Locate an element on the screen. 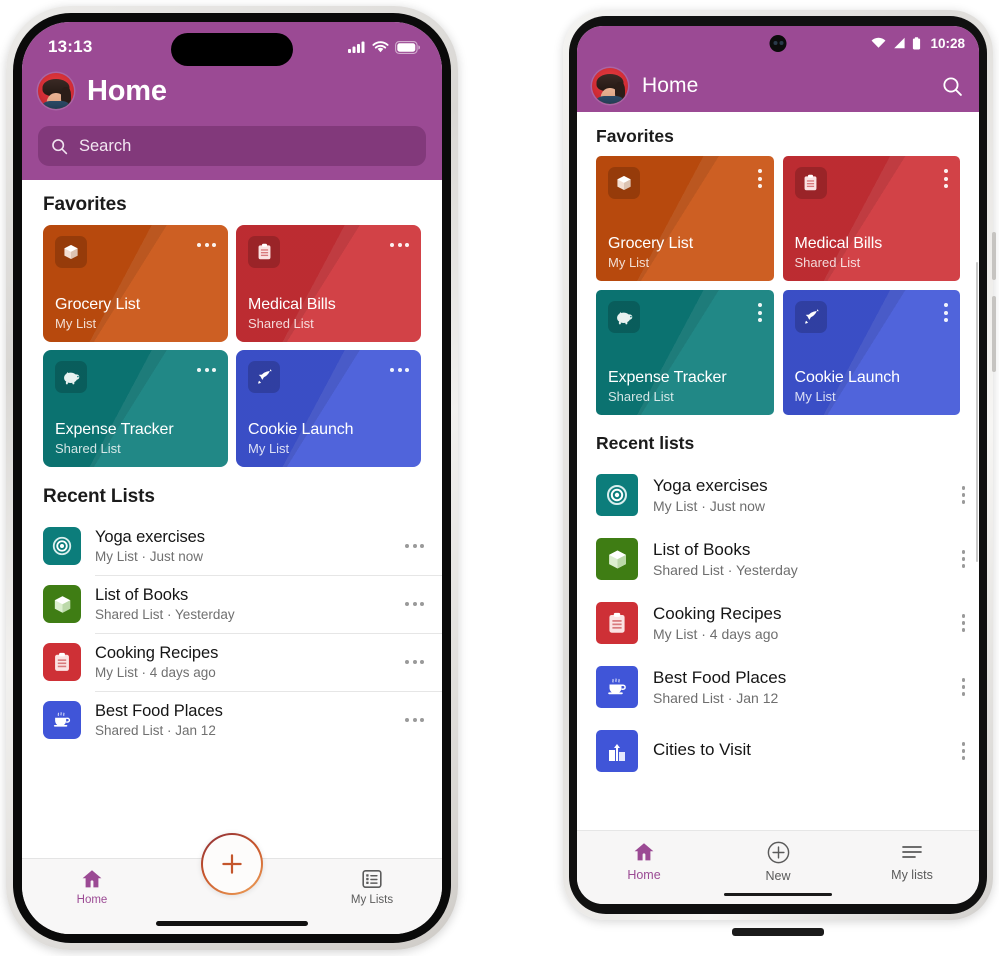  search-button is located at coordinates (952, 86).